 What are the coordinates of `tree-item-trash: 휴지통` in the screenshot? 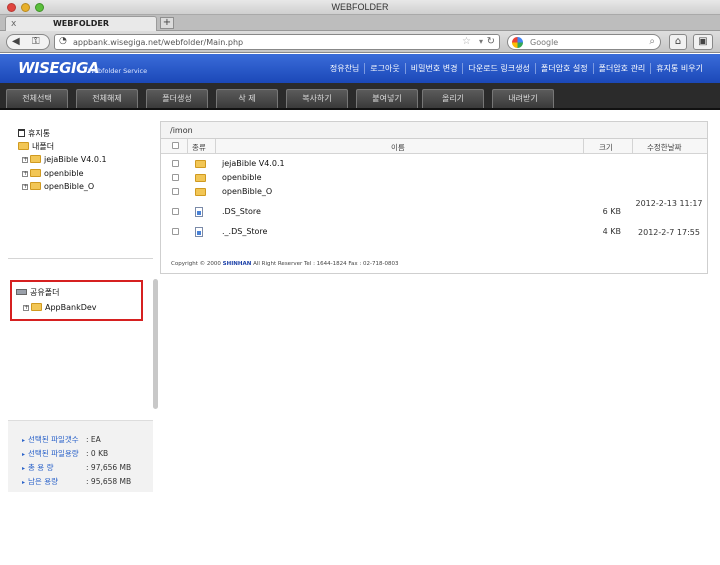 It's located at (34, 133).